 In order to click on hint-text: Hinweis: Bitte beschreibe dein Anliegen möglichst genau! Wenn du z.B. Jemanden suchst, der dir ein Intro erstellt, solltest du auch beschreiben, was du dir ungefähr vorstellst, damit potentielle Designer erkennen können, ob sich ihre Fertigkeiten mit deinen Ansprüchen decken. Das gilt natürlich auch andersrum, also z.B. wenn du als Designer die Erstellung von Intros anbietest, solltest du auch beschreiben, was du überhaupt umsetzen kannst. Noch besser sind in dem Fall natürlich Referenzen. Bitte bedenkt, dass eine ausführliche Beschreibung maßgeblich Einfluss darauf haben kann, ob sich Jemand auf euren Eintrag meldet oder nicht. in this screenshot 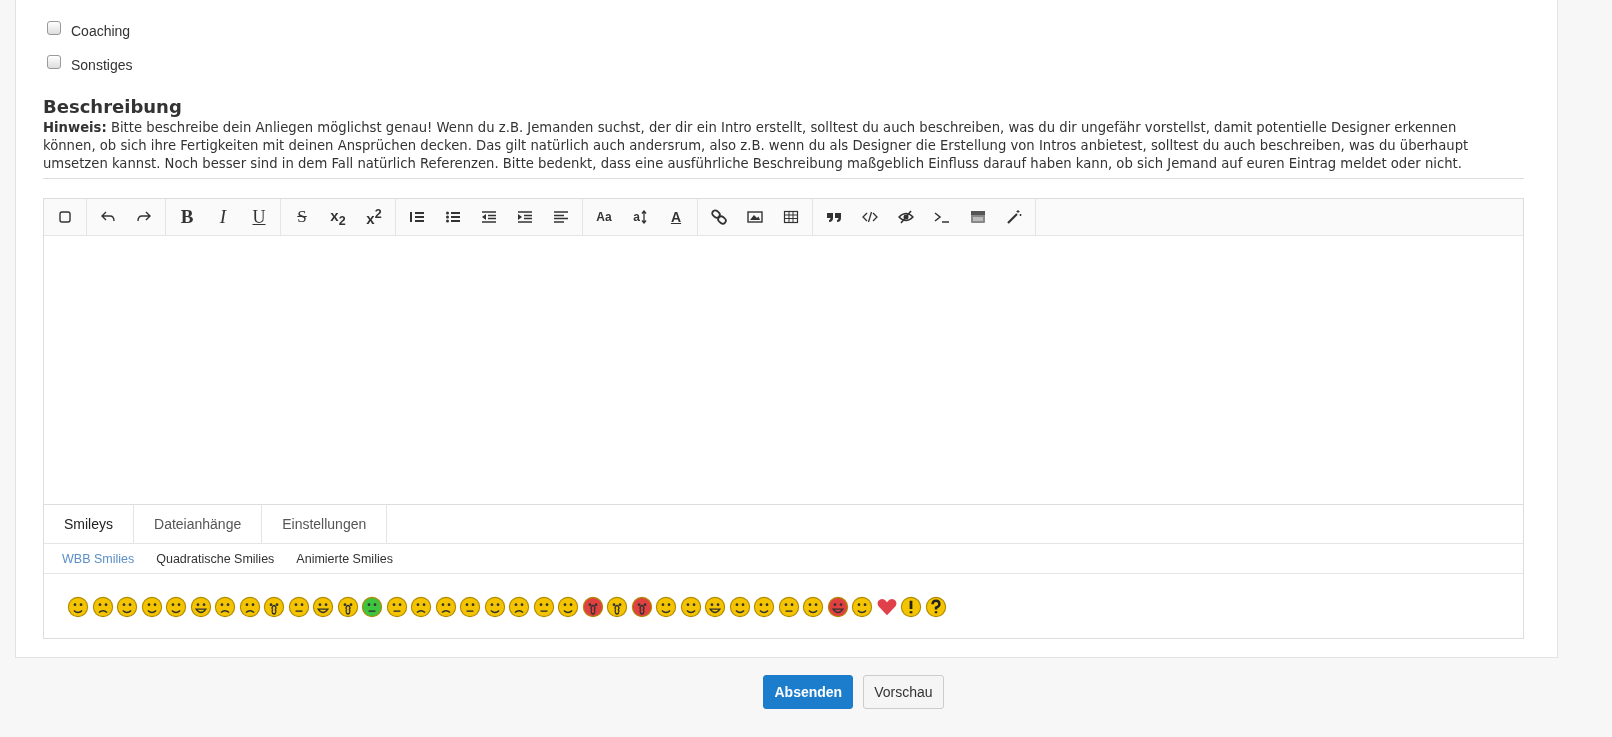, I will do `click(756, 146)`.